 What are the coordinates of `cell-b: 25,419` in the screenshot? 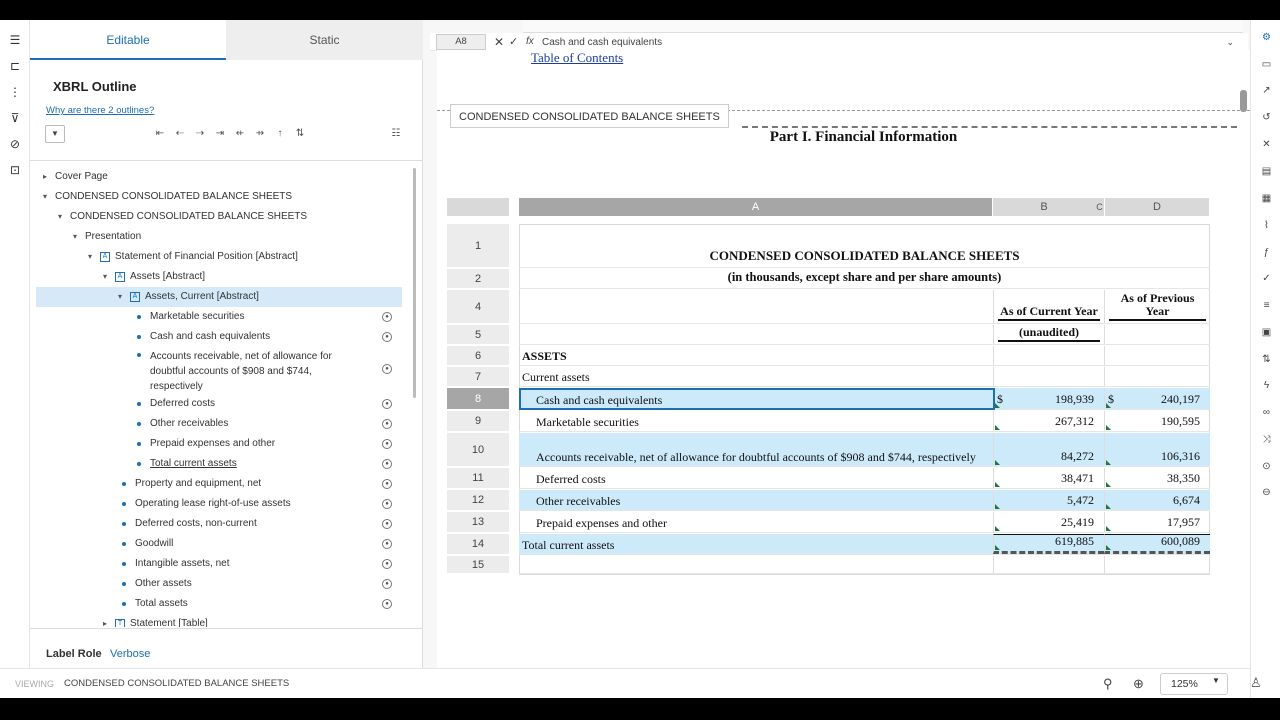 It's located at (1048, 522).